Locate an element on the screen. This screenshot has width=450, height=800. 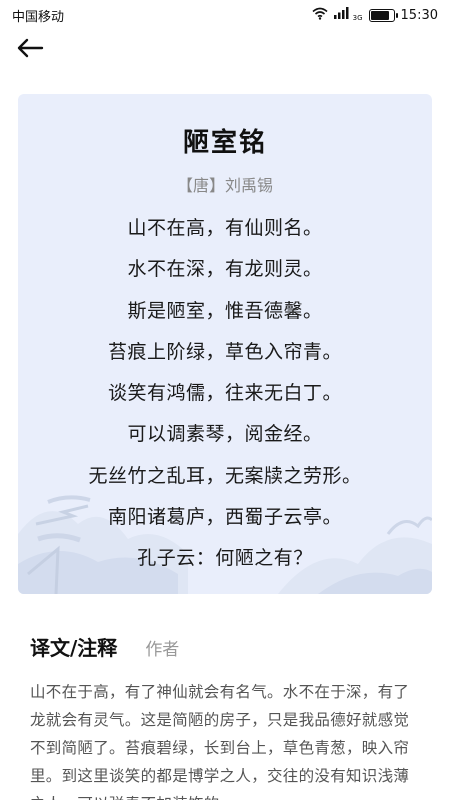
poem-line: 山不在高，有仙则名。 is located at coordinates (225, 228).